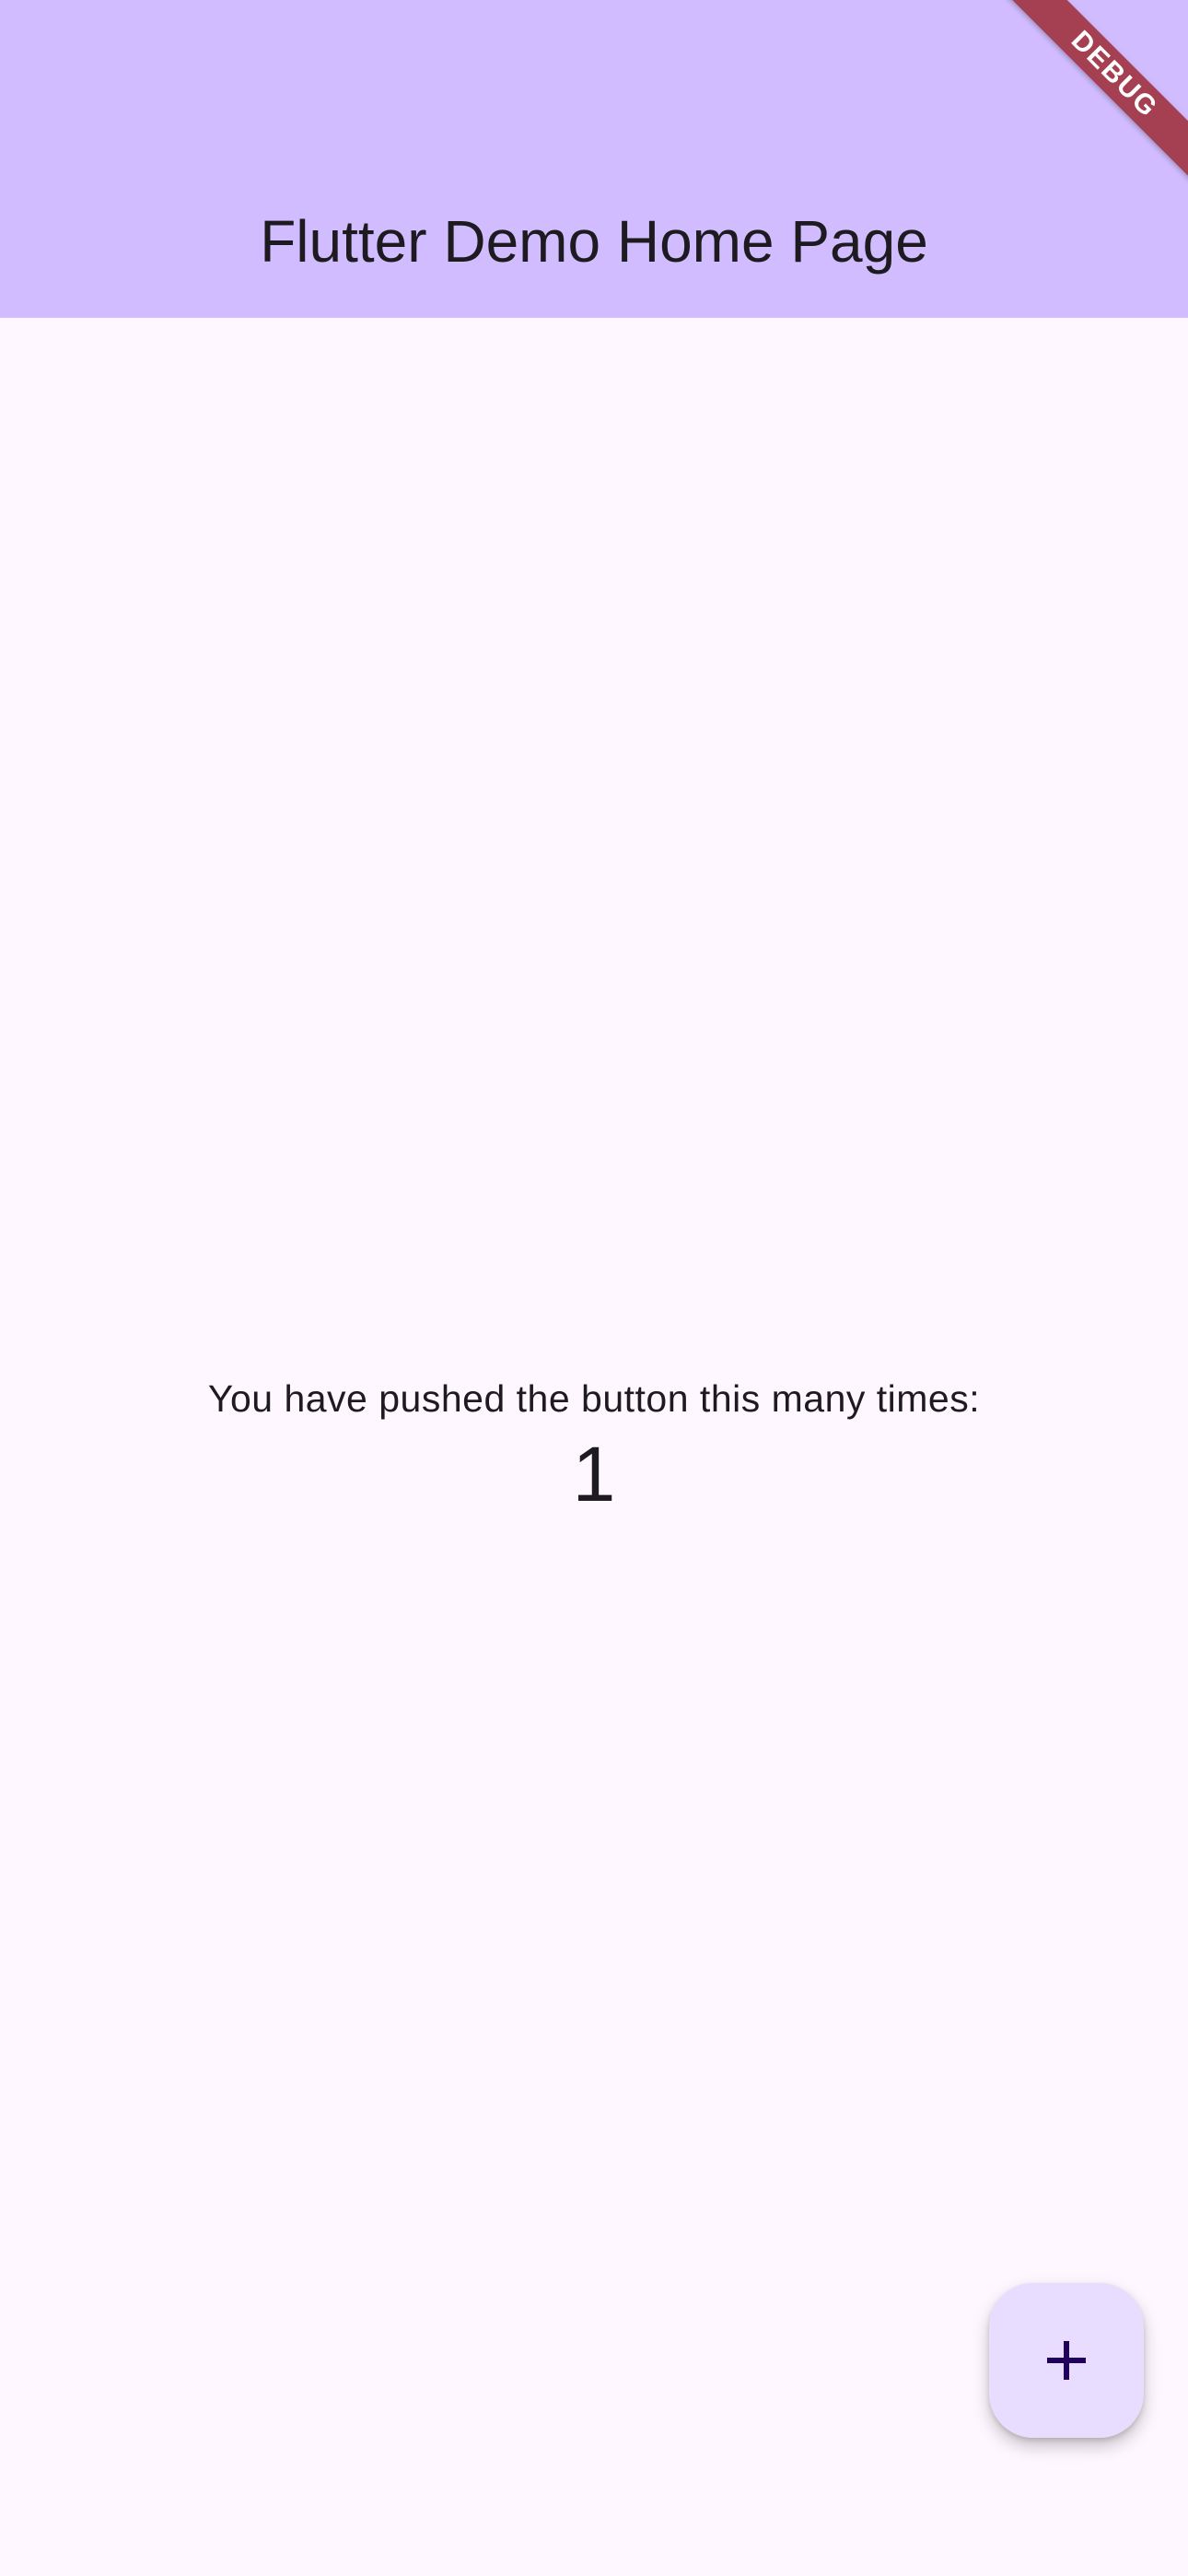 Image resolution: width=1188 pixels, height=2576 pixels. I want to click on add-icon, so click(1066, 2360).